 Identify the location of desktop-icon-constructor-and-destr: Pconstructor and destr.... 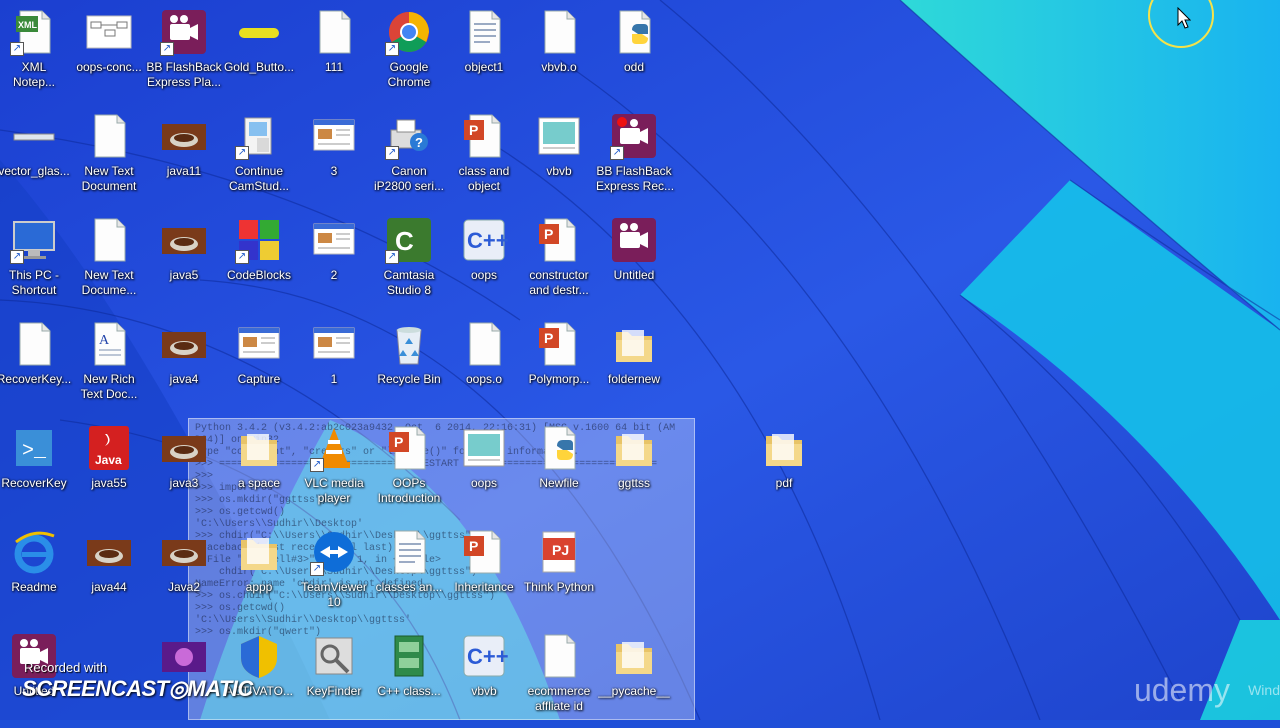
(559, 262).